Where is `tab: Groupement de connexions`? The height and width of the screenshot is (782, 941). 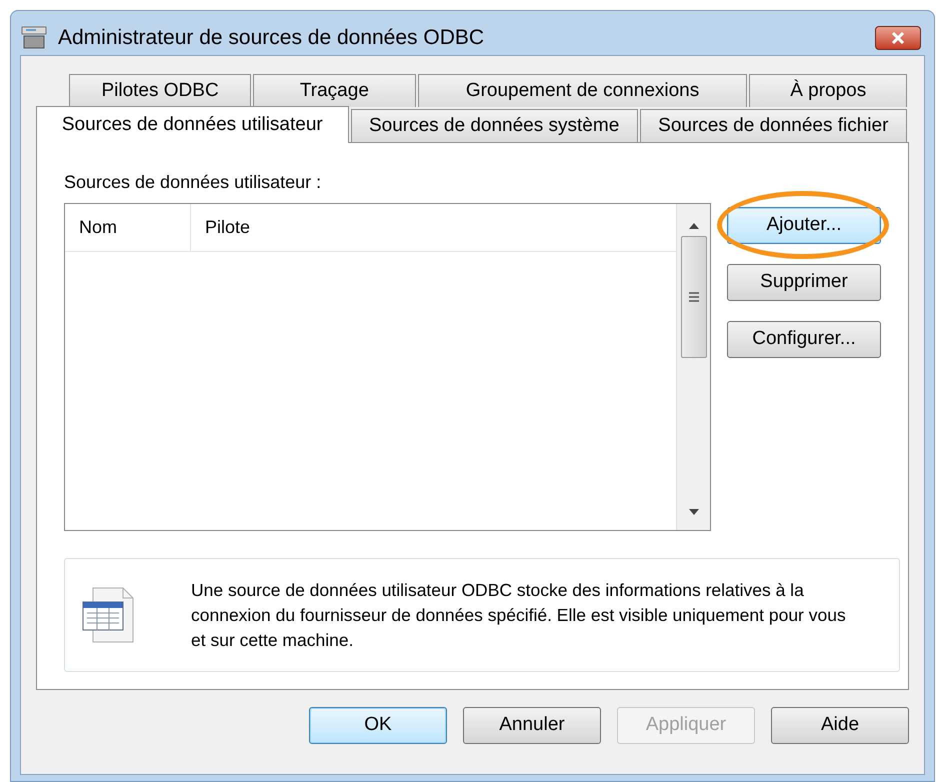
tab: Groupement de connexions is located at coordinates (583, 90).